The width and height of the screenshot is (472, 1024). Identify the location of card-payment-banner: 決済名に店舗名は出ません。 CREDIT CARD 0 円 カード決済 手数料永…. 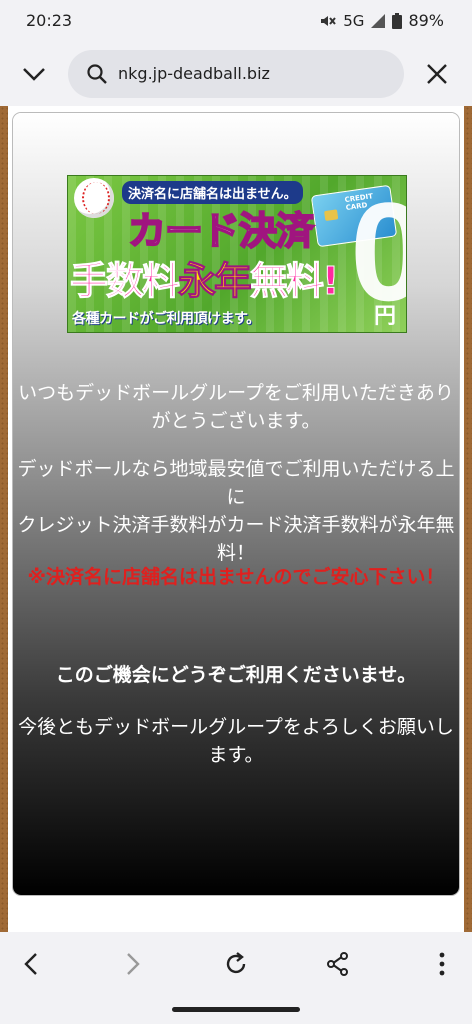
(237, 254).